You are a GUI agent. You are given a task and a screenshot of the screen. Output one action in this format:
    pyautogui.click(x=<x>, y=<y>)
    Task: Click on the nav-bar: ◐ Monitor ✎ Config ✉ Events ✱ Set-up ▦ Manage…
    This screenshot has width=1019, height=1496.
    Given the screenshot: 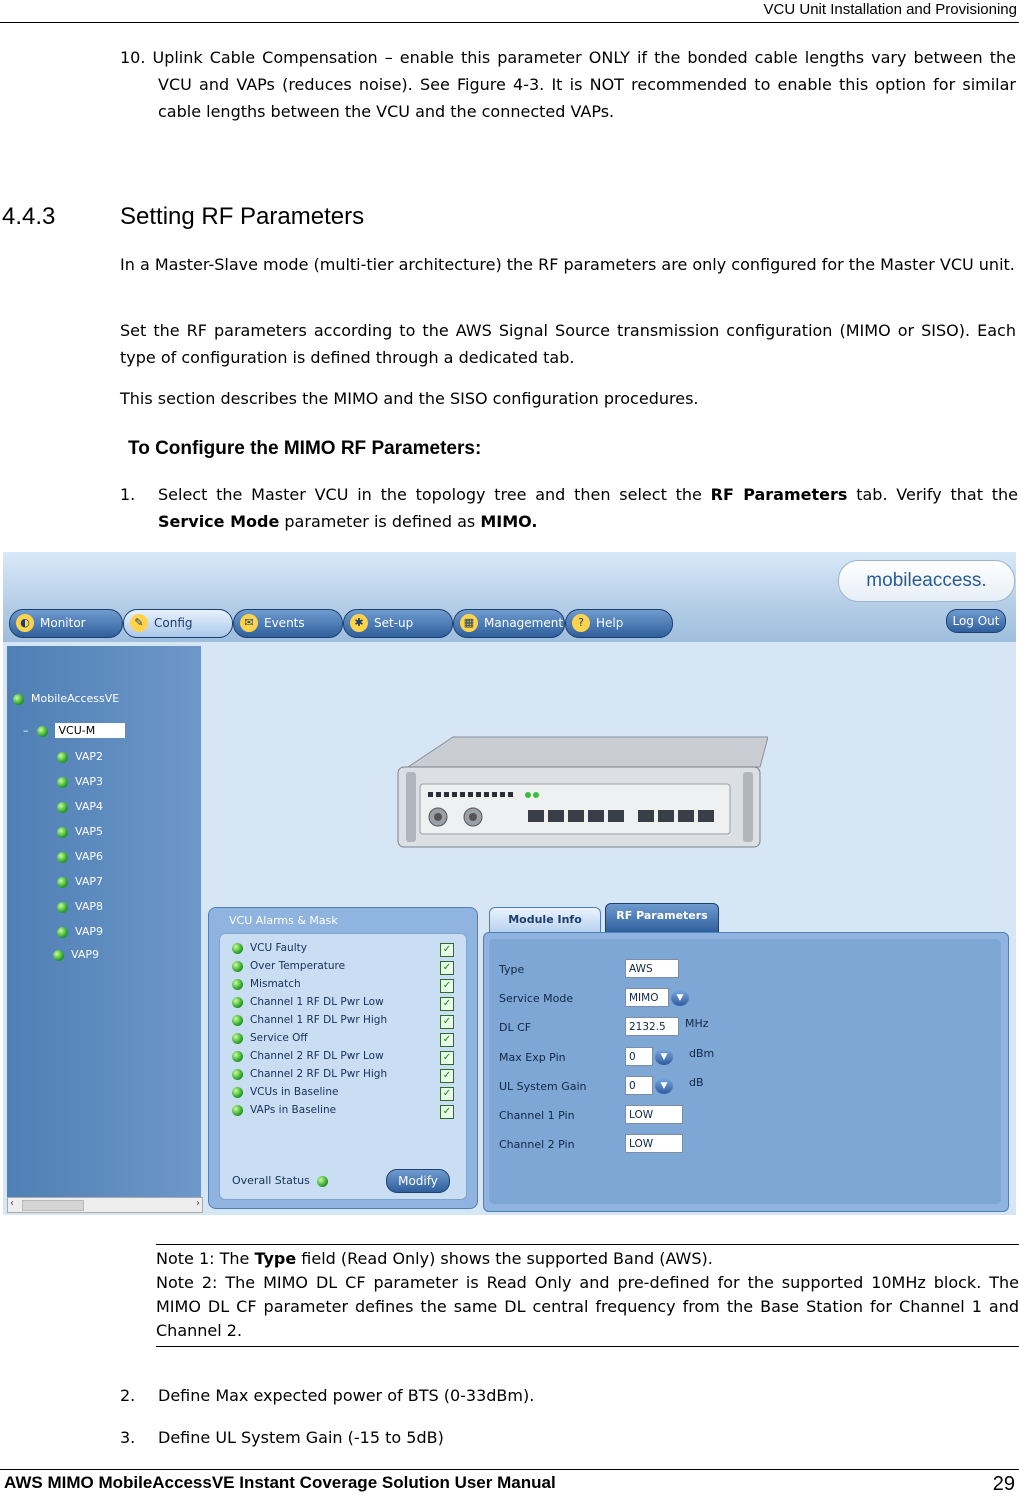 What is the action you would take?
    pyautogui.click(x=509, y=623)
    